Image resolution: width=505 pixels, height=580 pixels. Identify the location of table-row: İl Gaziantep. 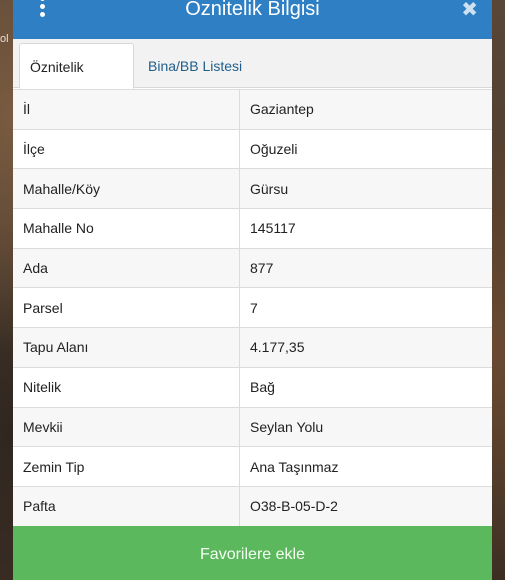
(252, 110).